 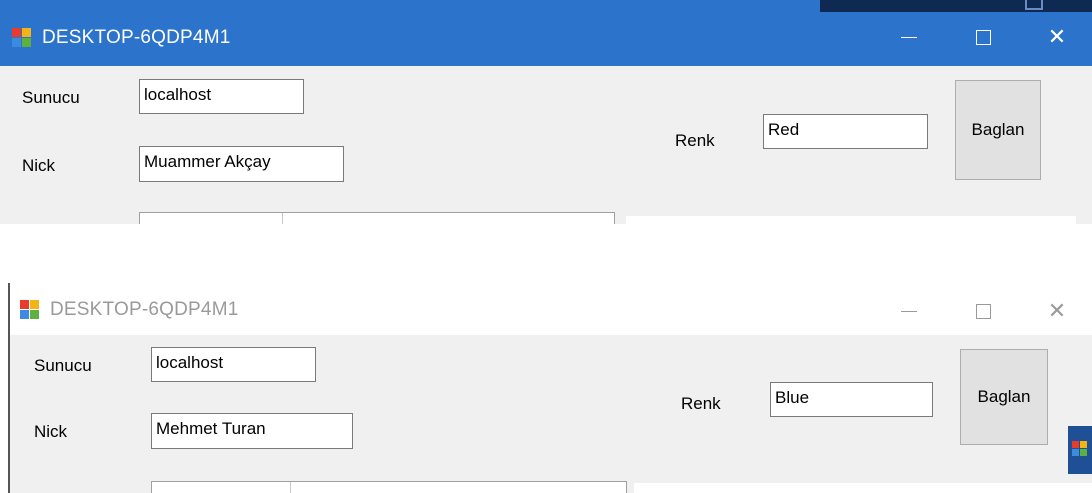 What do you see at coordinates (956, 6) in the screenshot?
I see `background-window-edge` at bounding box center [956, 6].